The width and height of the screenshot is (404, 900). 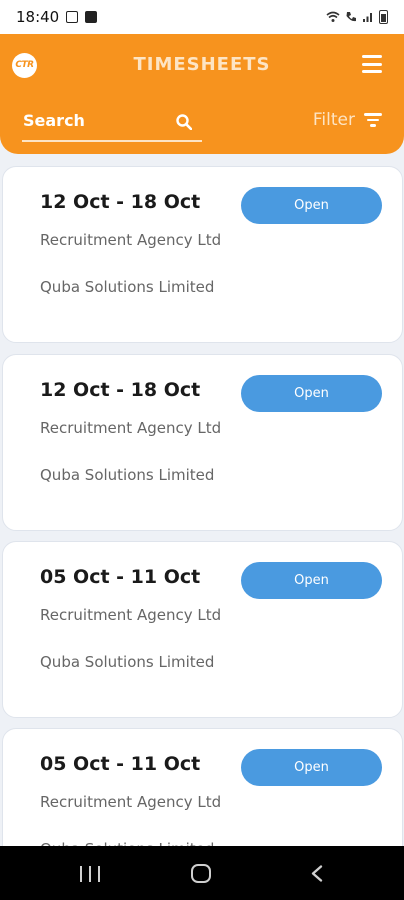 What do you see at coordinates (333, 16) in the screenshot?
I see `wifi-icon` at bounding box center [333, 16].